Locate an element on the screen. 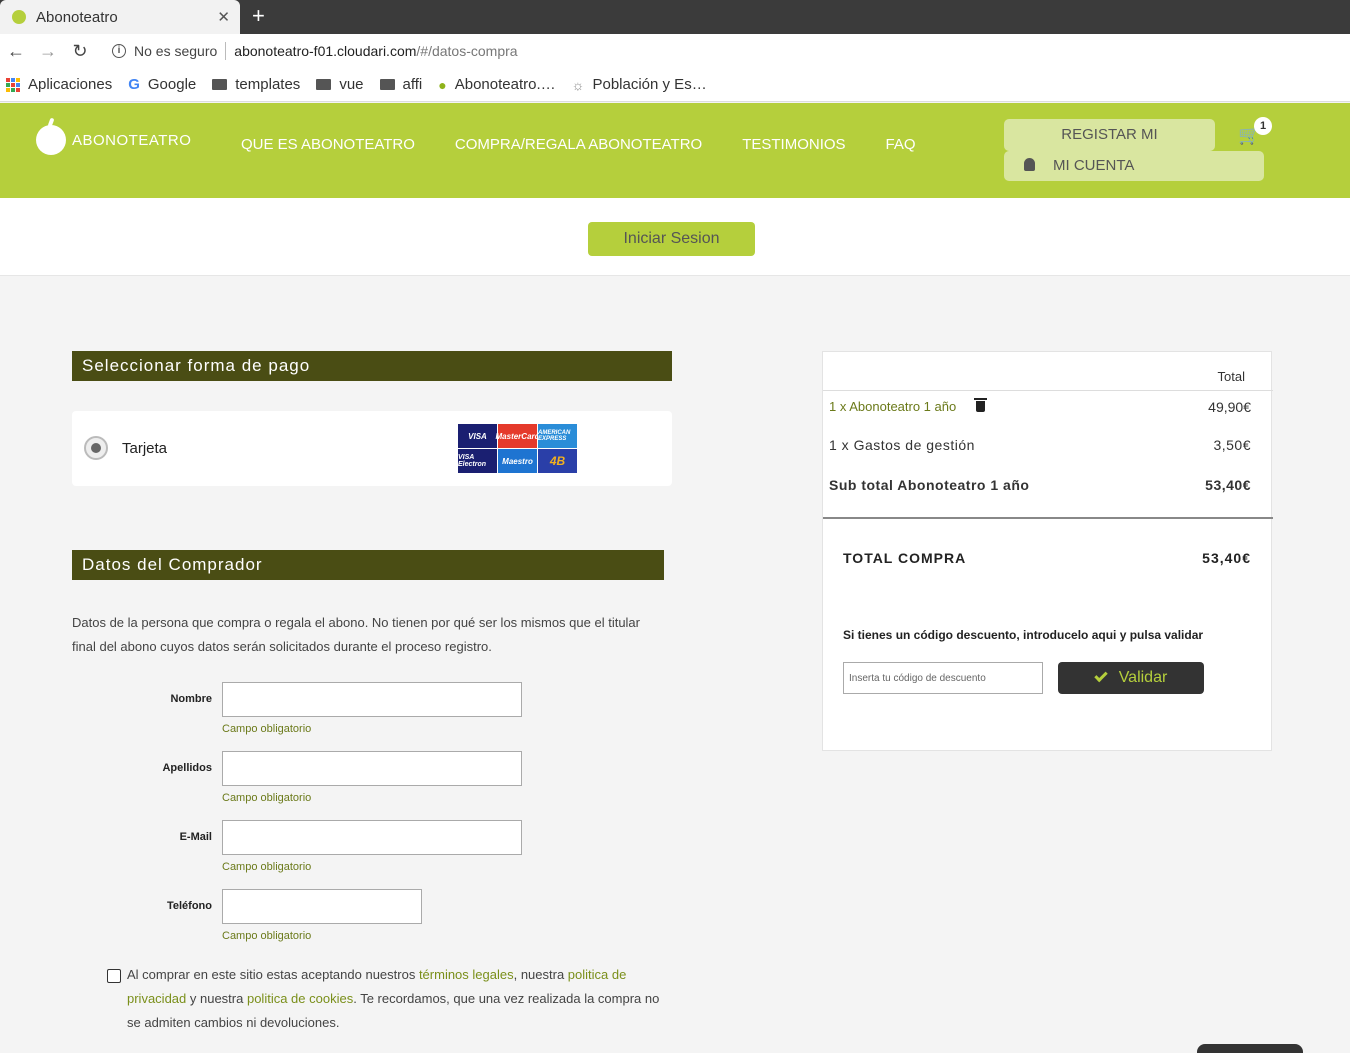  payment-option-label: Tarjeta is located at coordinates (145, 448).